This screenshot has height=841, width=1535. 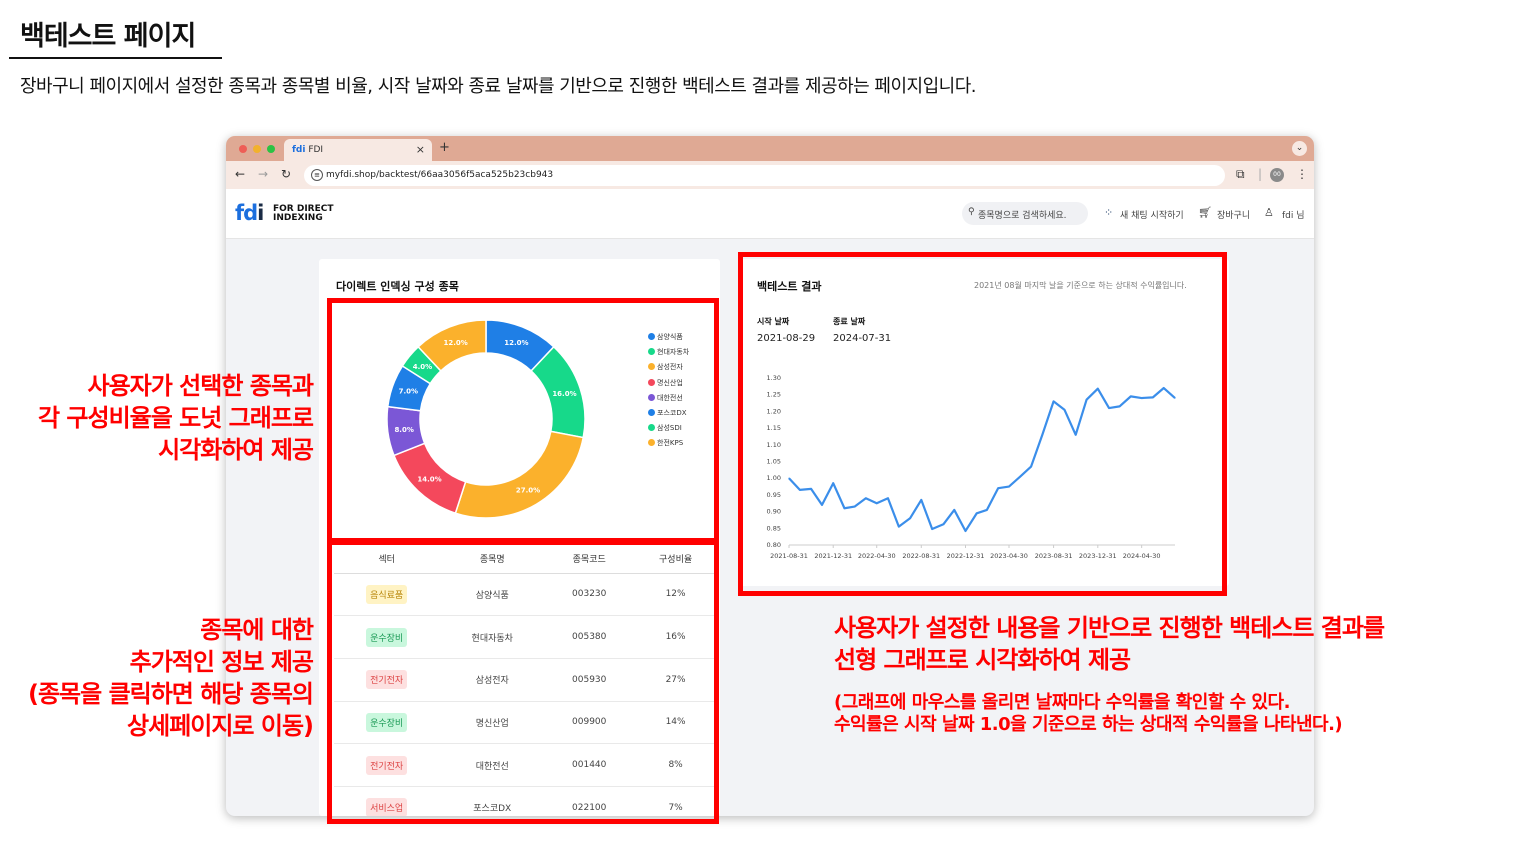 I want to click on logo-text: FOR DIRECT INDEXING, so click(x=303, y=214).